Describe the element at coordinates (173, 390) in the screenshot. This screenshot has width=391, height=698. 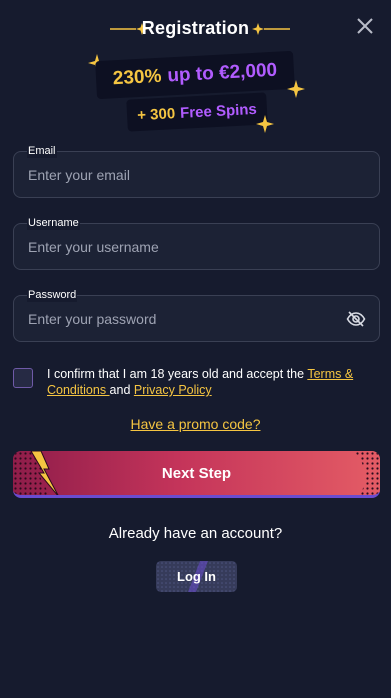
I see `privacy-policy-link: Privacy Policy` at that location.